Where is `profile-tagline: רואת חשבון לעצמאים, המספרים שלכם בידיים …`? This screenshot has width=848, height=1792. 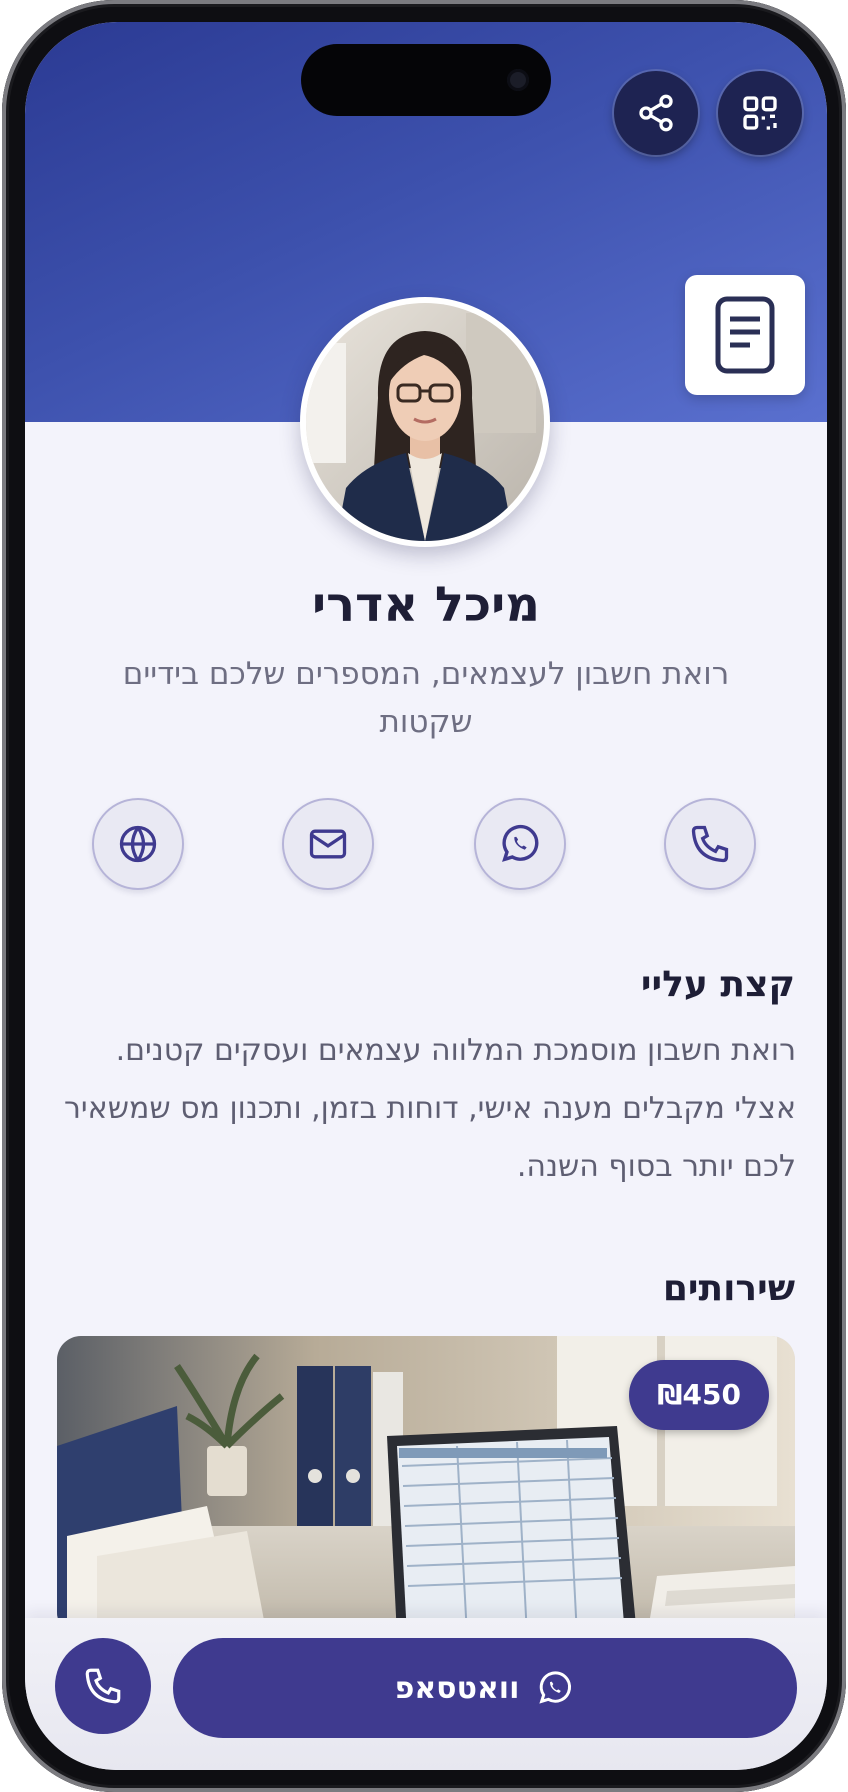
profile-tagline: רואת חשבון לעצמאים, המספרים שלכם בידיים … is located at coordinates (426, 698).